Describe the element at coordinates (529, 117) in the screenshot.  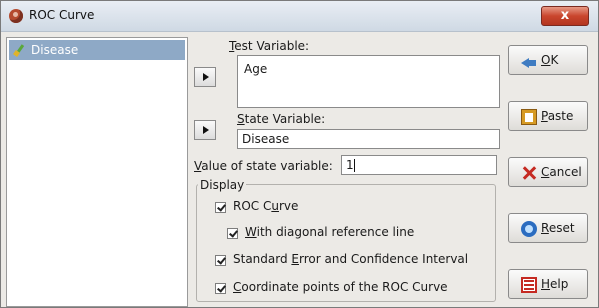
I see `paste-icon` at that location.